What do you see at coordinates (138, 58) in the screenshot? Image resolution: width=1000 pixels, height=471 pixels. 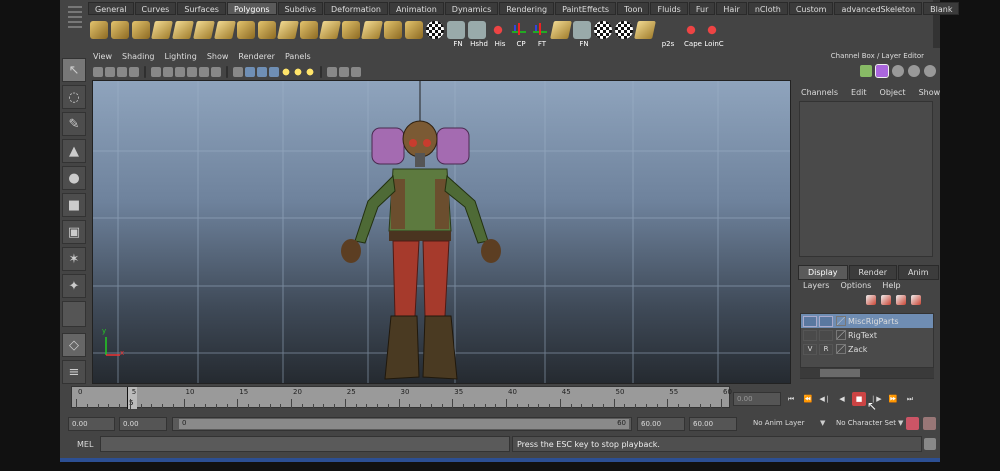 I see `viewport-menu-shading: Shading` at bounding box center [138, 58].